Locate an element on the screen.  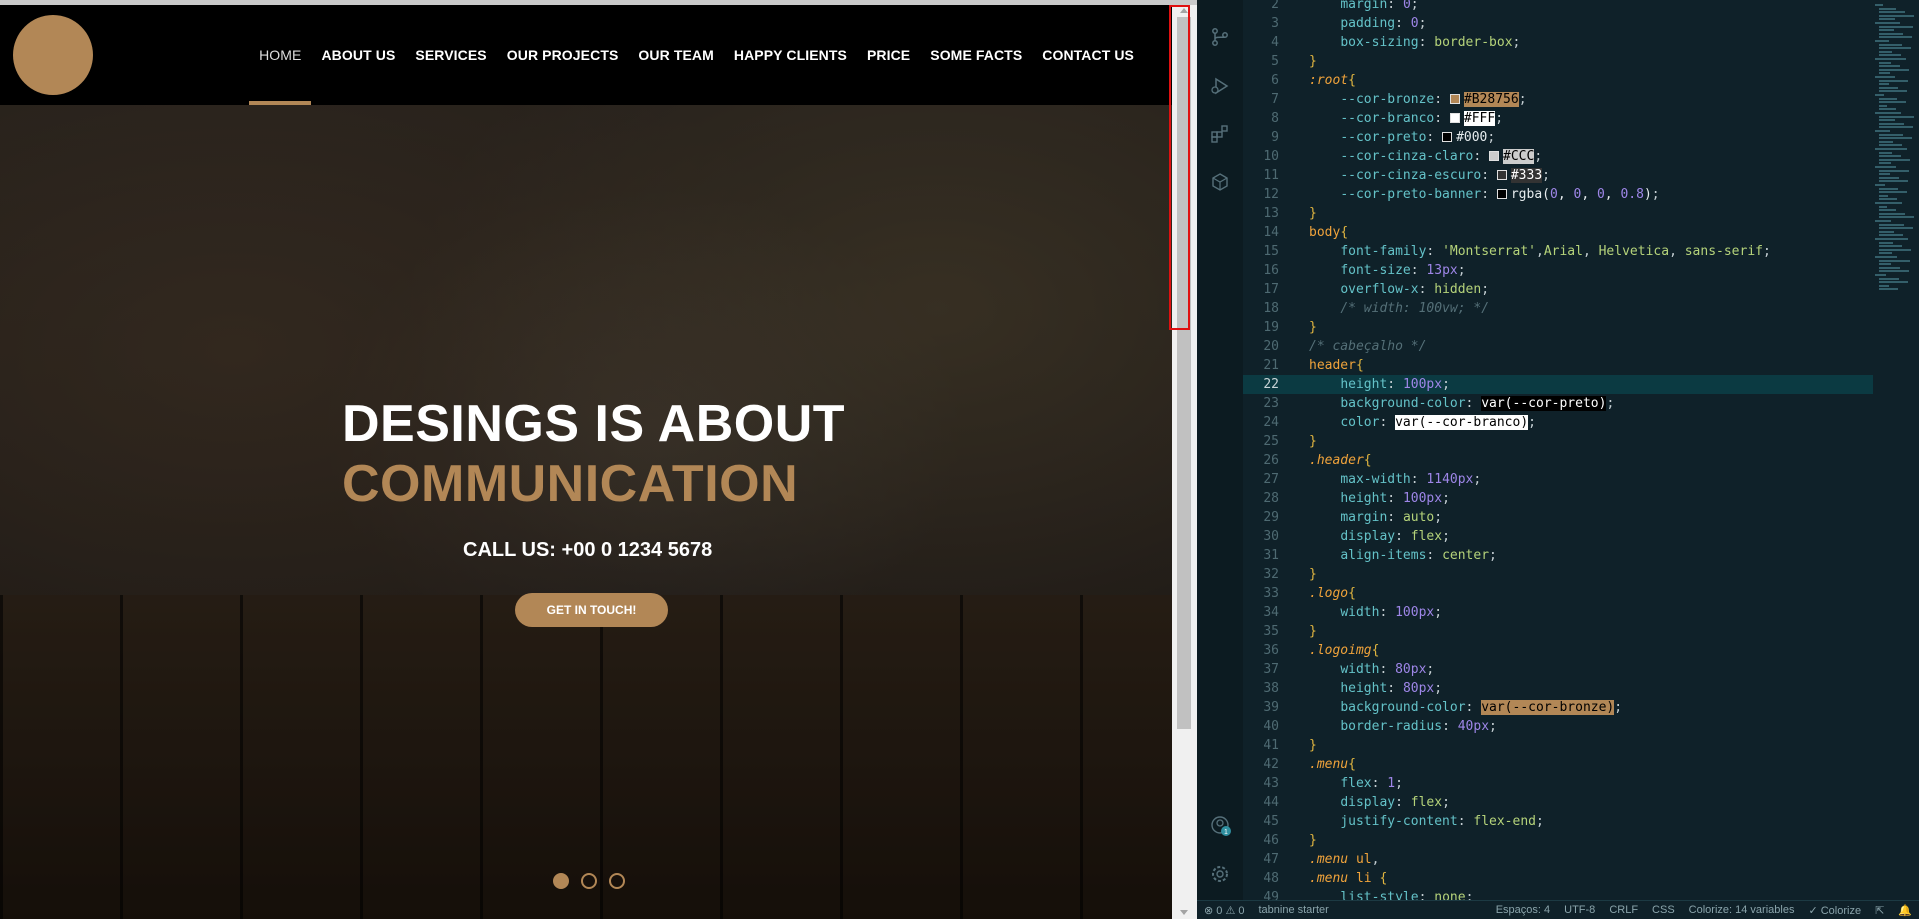
account-icon: 1 is located at coordinates (1221, 826).